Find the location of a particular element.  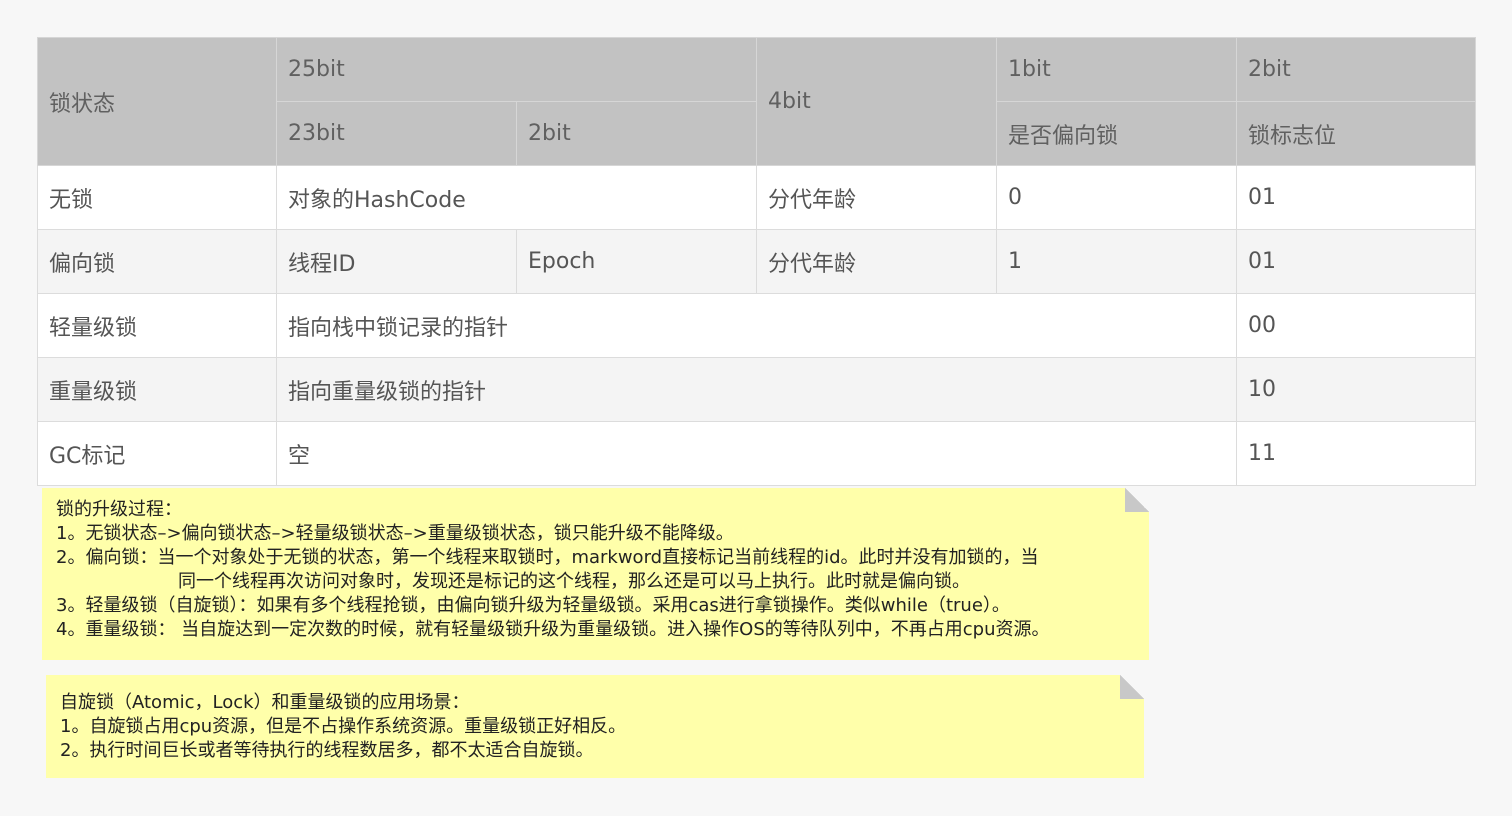

cell-epoch: Epoch is located at coordinates (636, 261).